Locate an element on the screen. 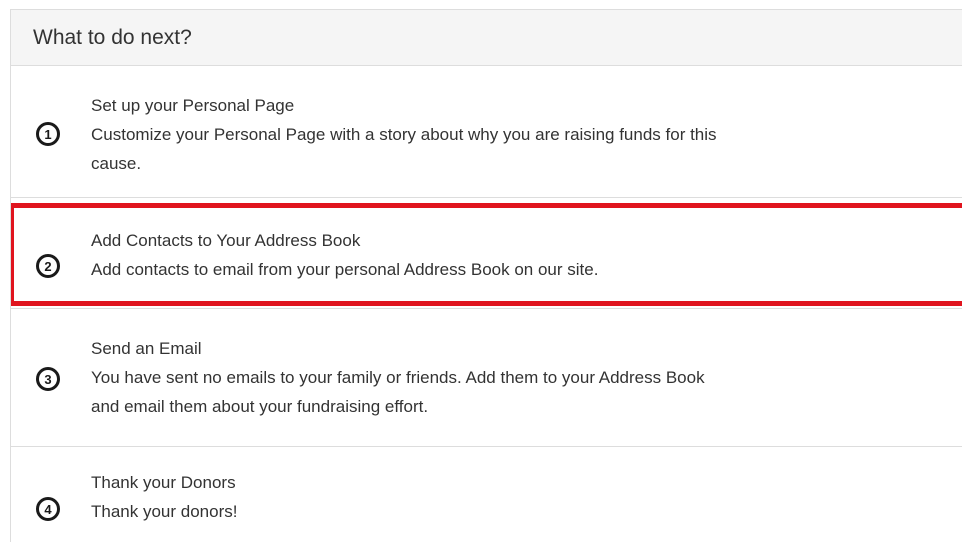  step-3-title: Send an Email is located at coordinates (481, 348).